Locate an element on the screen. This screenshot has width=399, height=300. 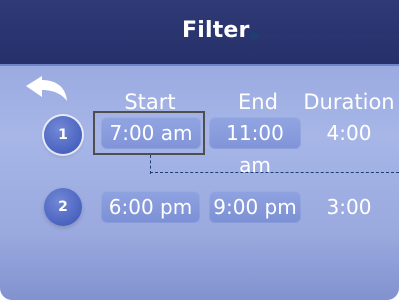
back-arrow-icon is located at coordinates (50, 85).